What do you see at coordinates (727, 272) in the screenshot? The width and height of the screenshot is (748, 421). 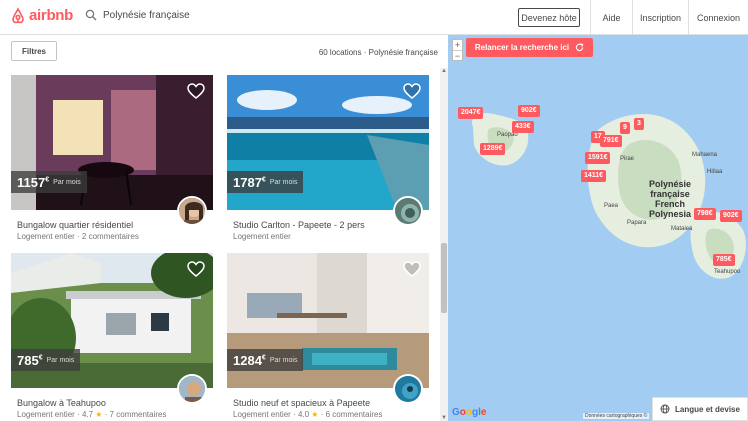 I see `map-label-teahupoo: Teahupoo` at bounding box center [727, 272].